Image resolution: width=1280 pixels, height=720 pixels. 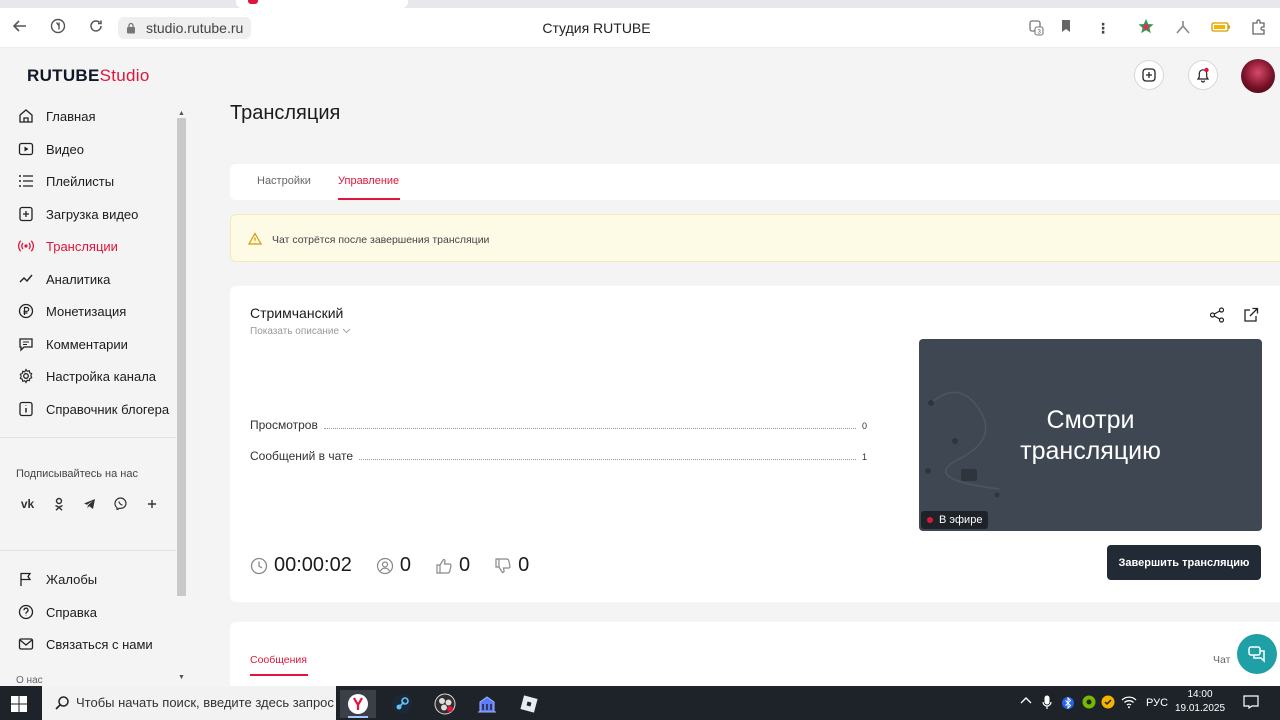 I want to click on stat-value: 0, so click(x=864, y=426).